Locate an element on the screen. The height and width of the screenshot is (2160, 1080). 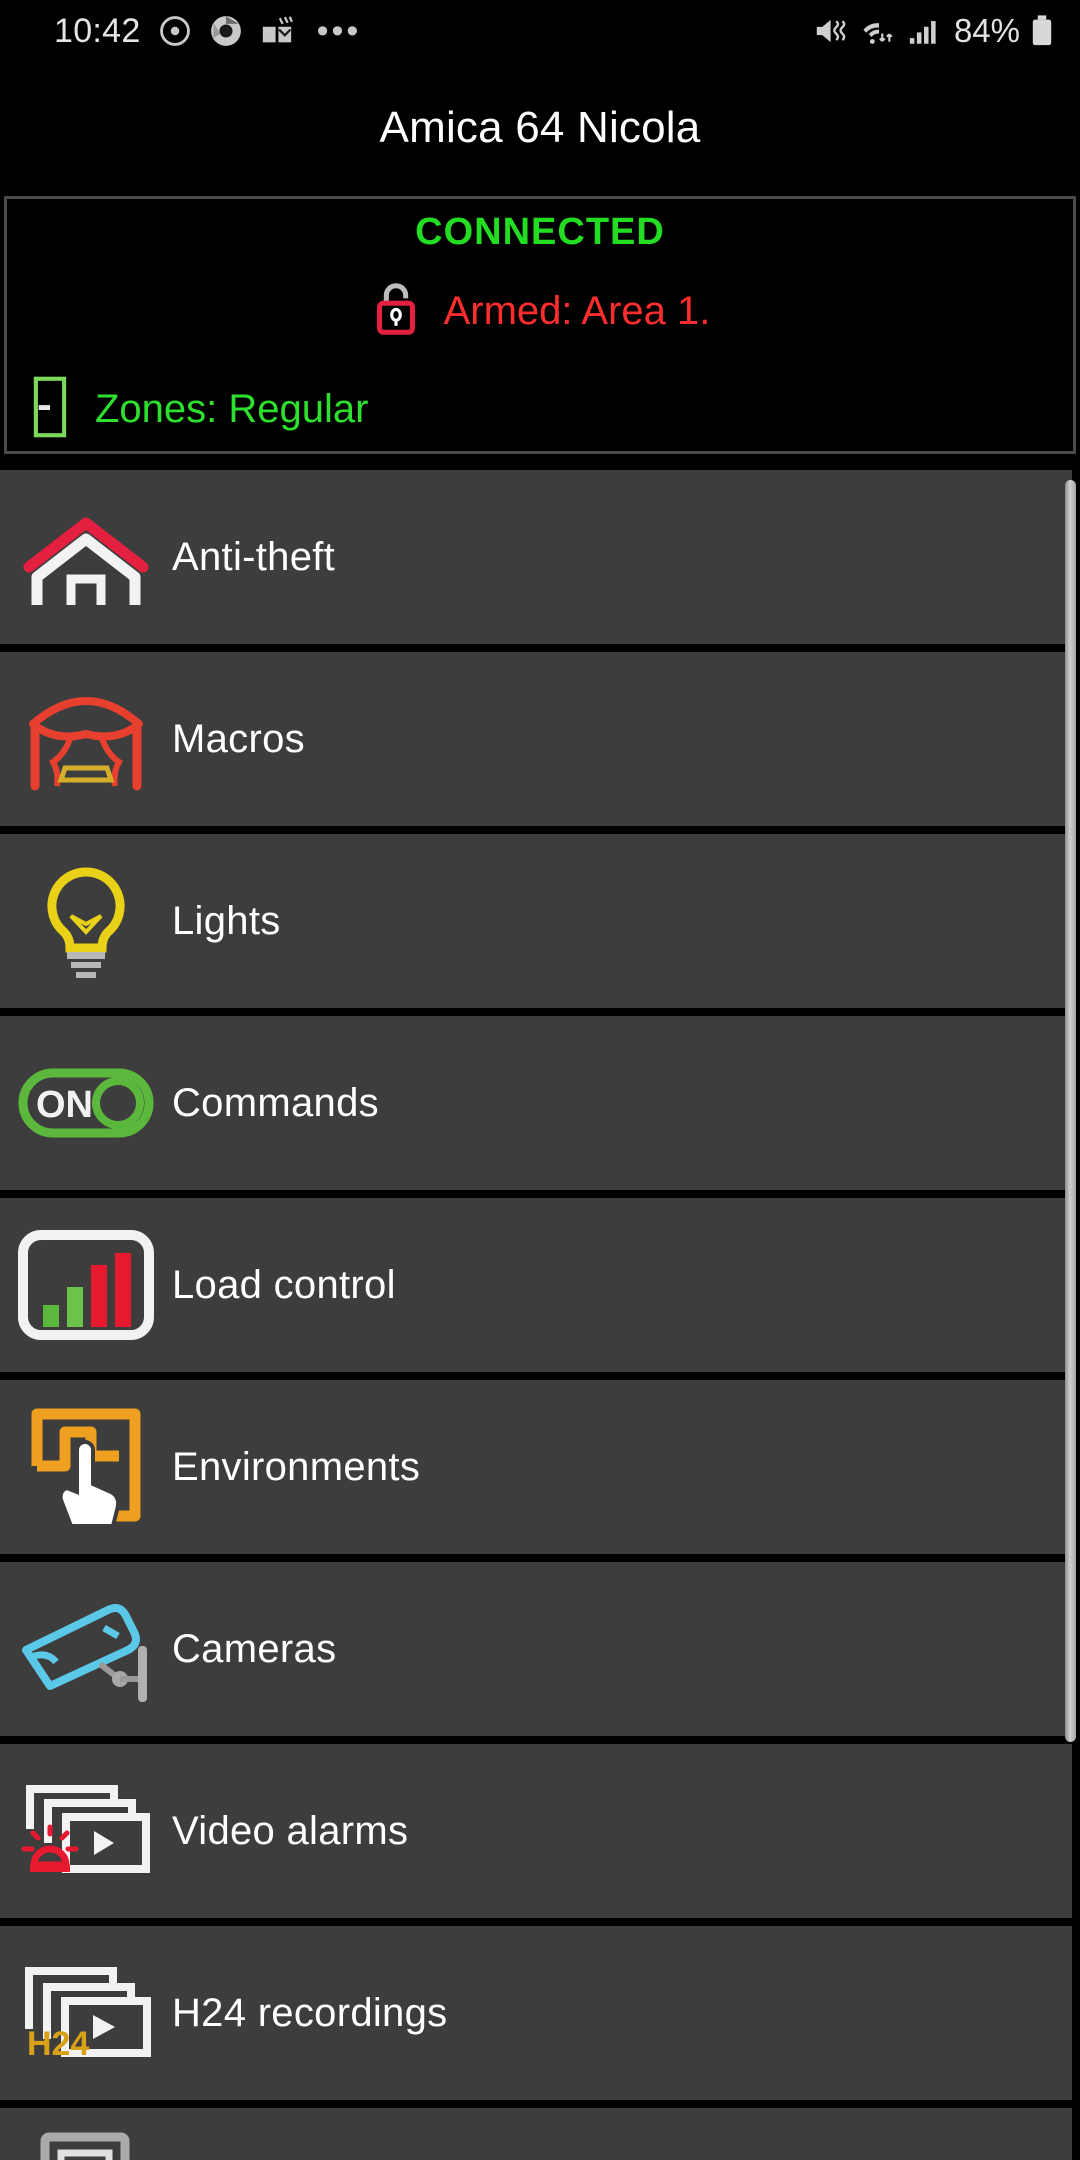
menu-item-anti-theft: Anti-theft is located at coordinates (536, 557).